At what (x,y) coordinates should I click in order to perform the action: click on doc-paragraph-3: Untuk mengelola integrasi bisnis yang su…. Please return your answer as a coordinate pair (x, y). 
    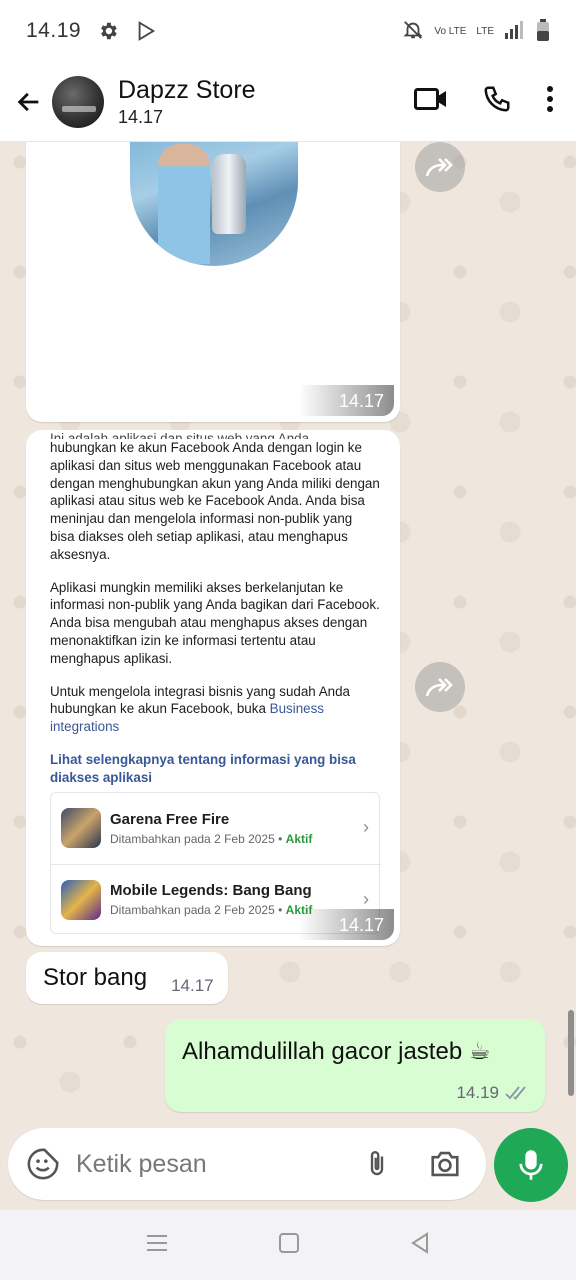
    Looking at the image, I should click on (215, 709).